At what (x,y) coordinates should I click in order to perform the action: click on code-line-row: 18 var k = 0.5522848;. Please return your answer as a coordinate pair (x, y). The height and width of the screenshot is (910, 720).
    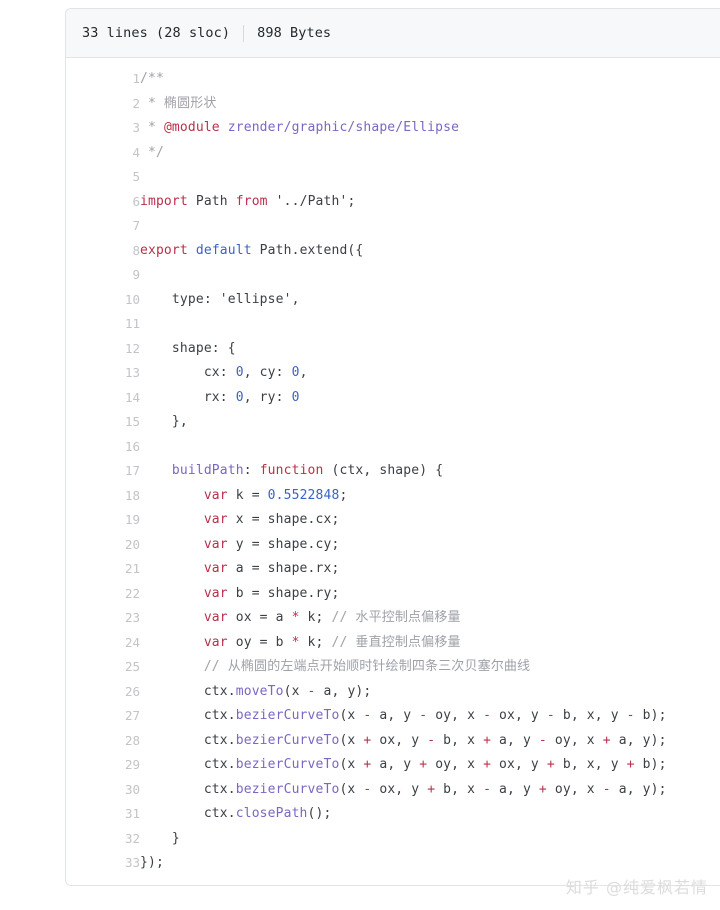
    Looking at the image, I should click on (393, 496).